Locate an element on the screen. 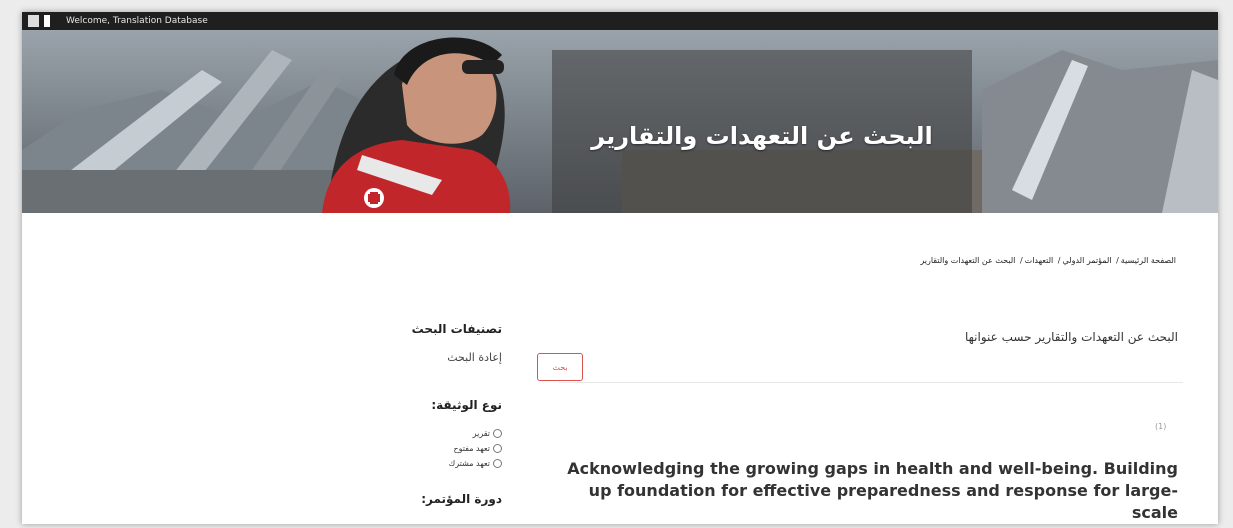 The height and width of the screenshot is (528, 1233). filters-sidebar: تصنيفات البحث إعادة البحث نوع الوثيقة is located at coordinates (412, 414).